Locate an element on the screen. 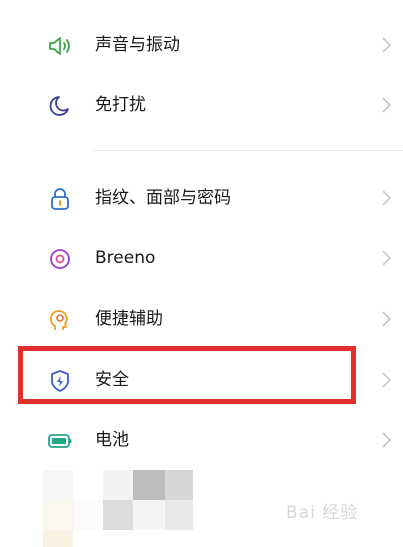  battery-icon is located at coordinates (60, 441).